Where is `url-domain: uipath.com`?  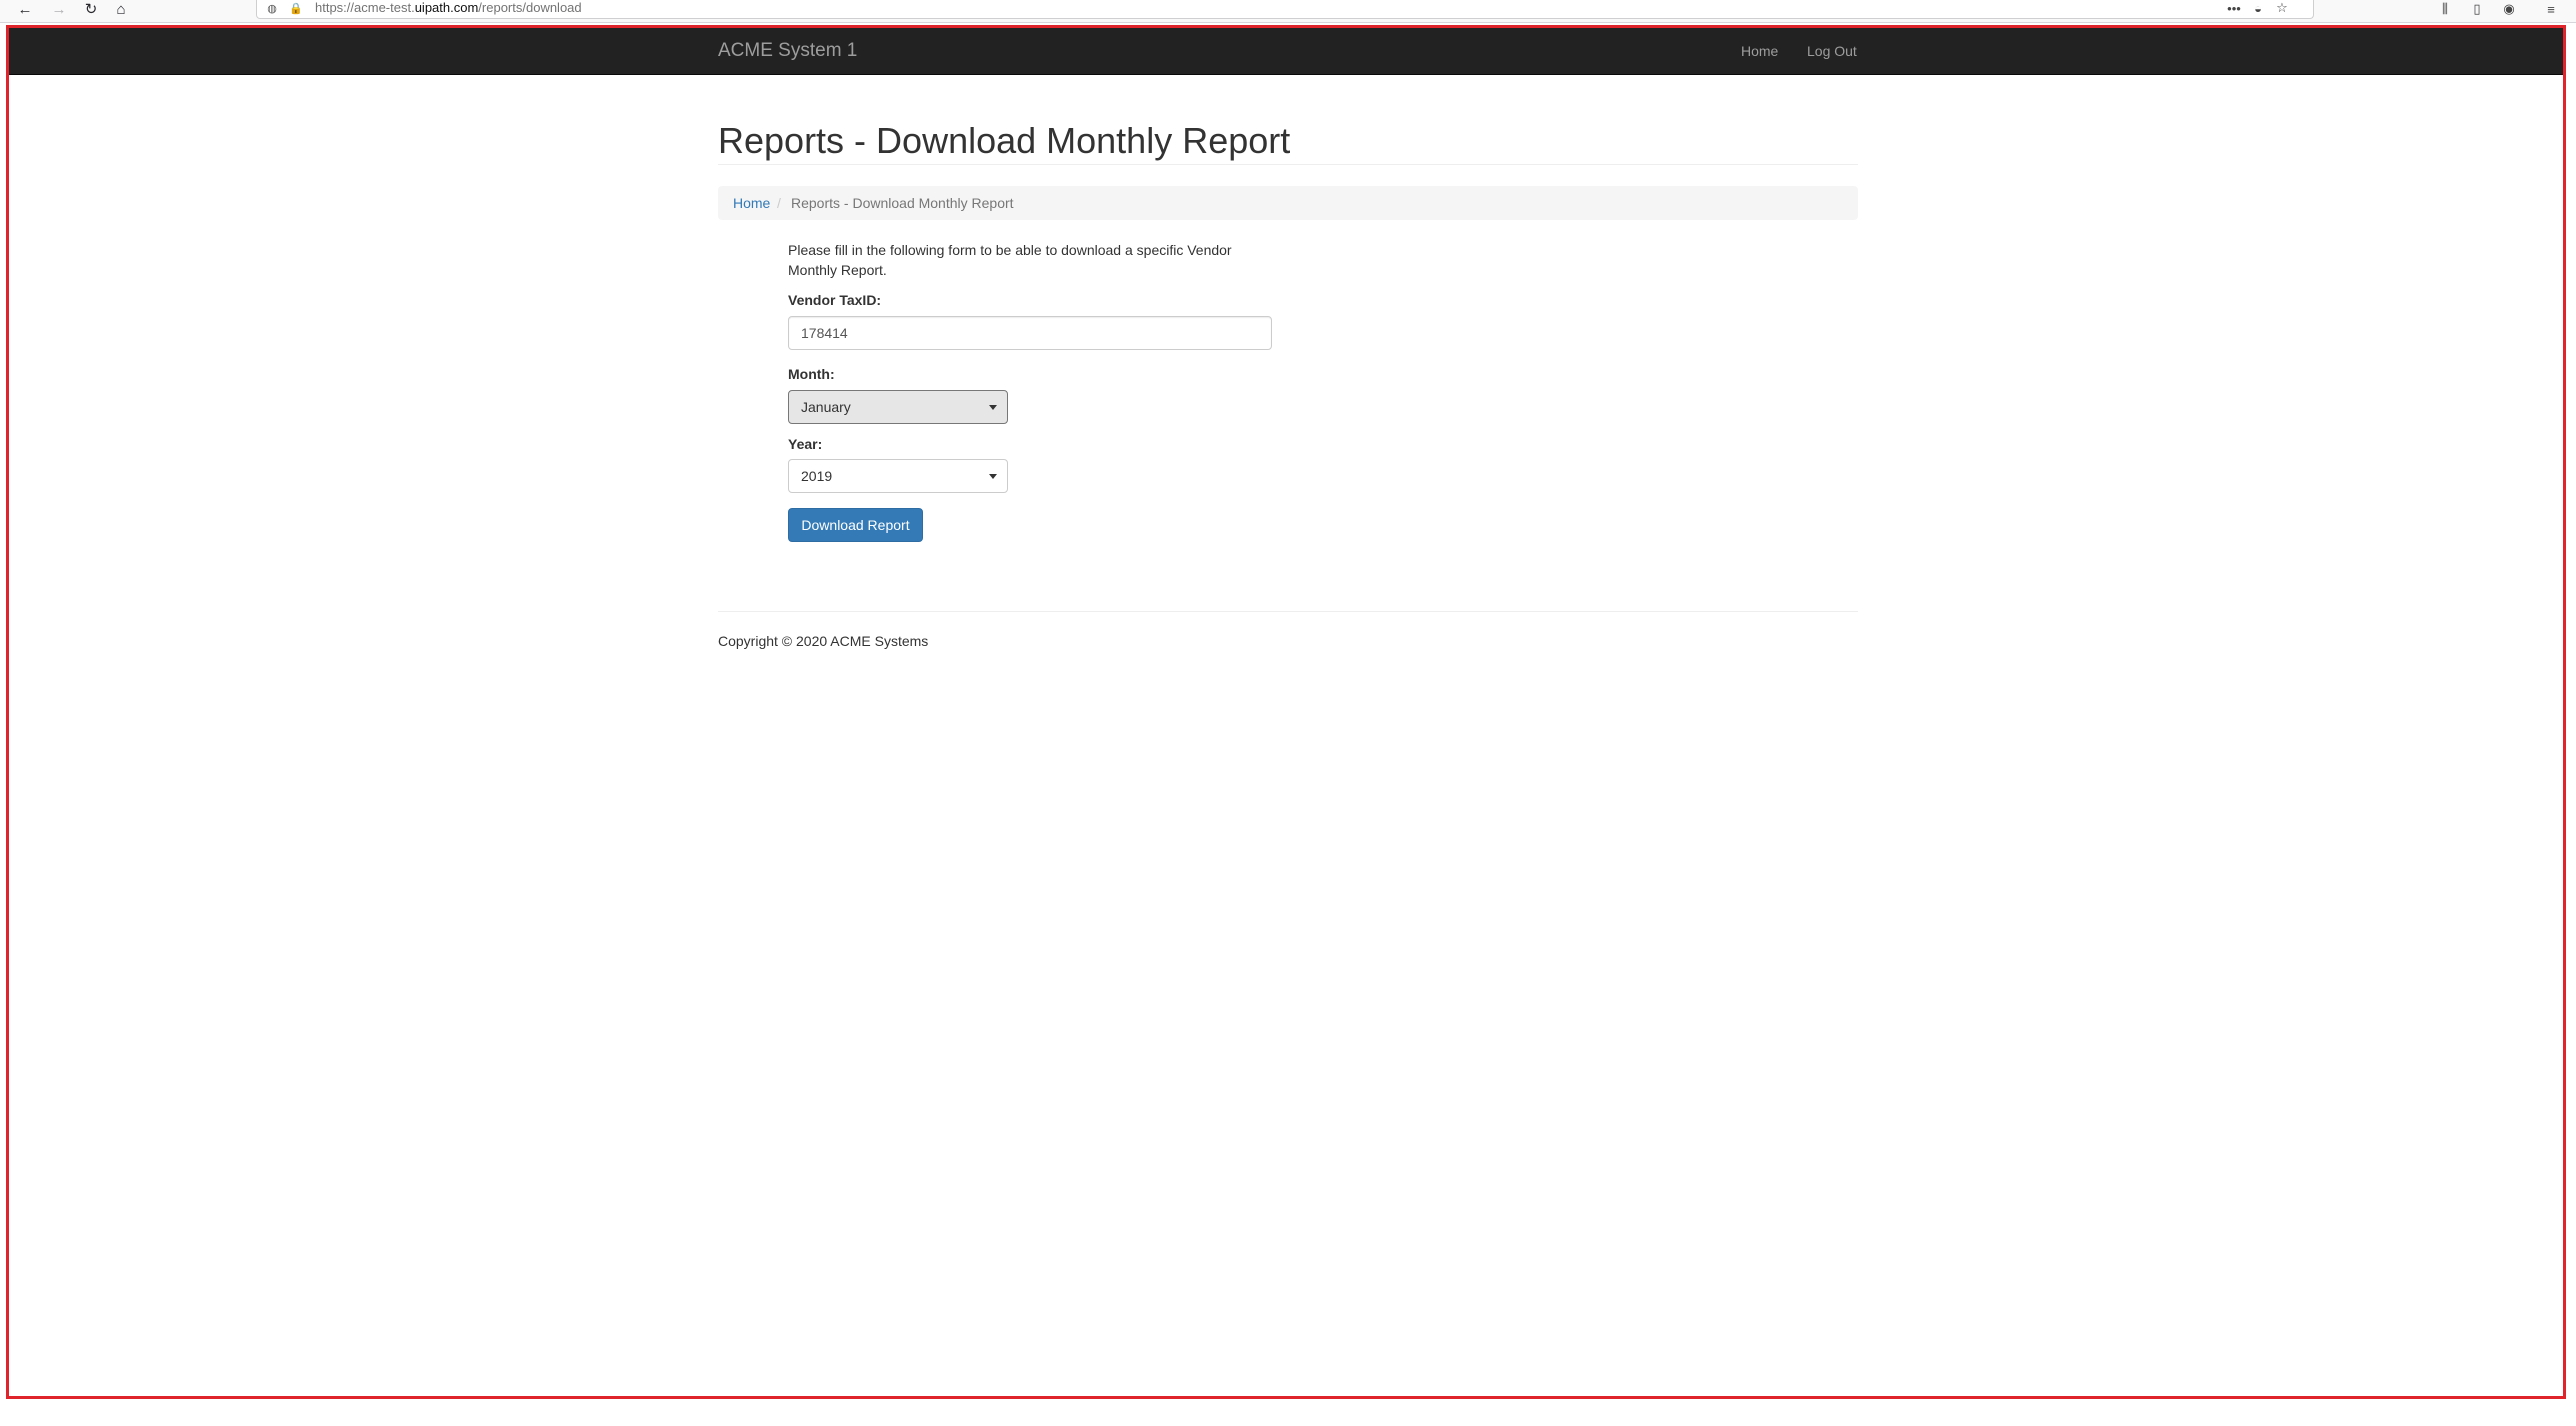
url-domain: uipath.com is located at coordinates (446, 7).